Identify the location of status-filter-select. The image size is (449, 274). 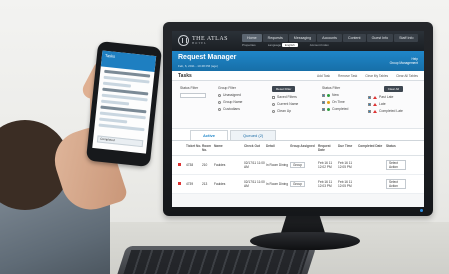
(193, 95).